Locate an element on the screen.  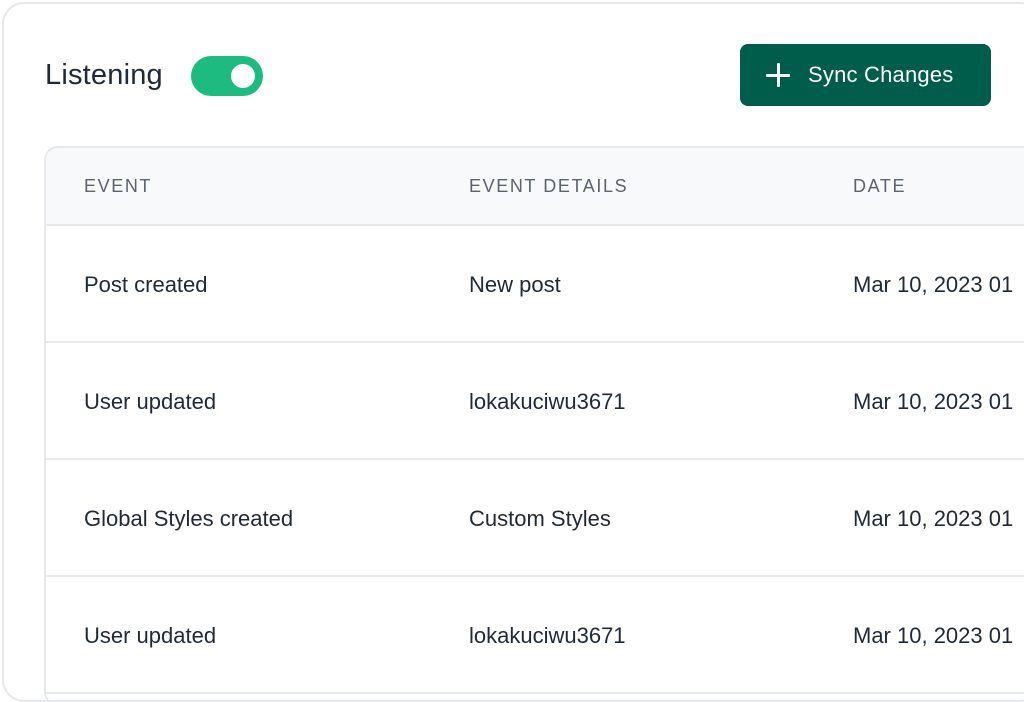
table-header-row: EVENT EVENT DETAILS DATE is located at coordinates (535, 187).